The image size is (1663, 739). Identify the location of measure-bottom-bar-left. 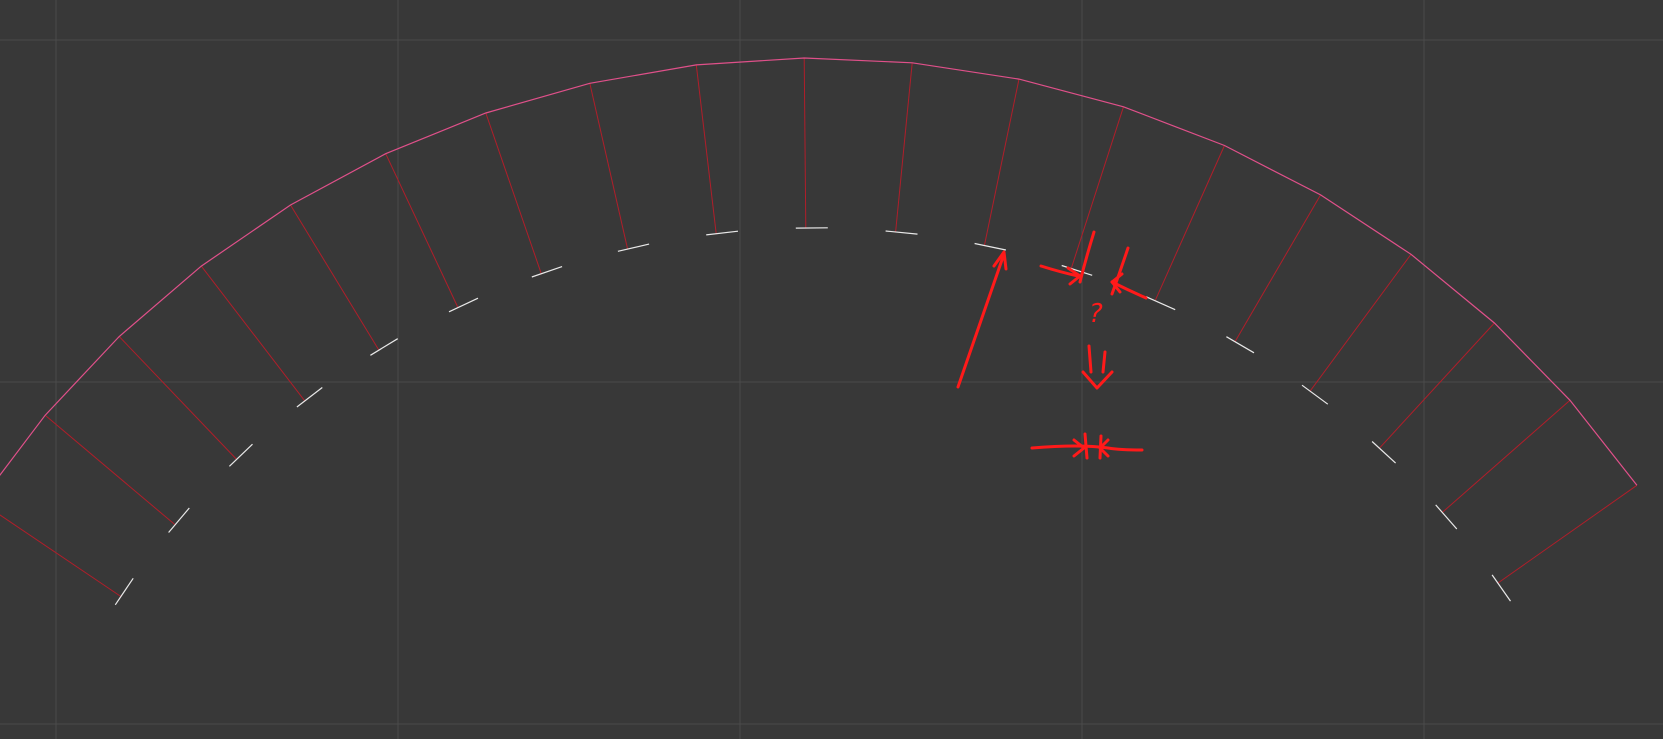
(1086, 446).